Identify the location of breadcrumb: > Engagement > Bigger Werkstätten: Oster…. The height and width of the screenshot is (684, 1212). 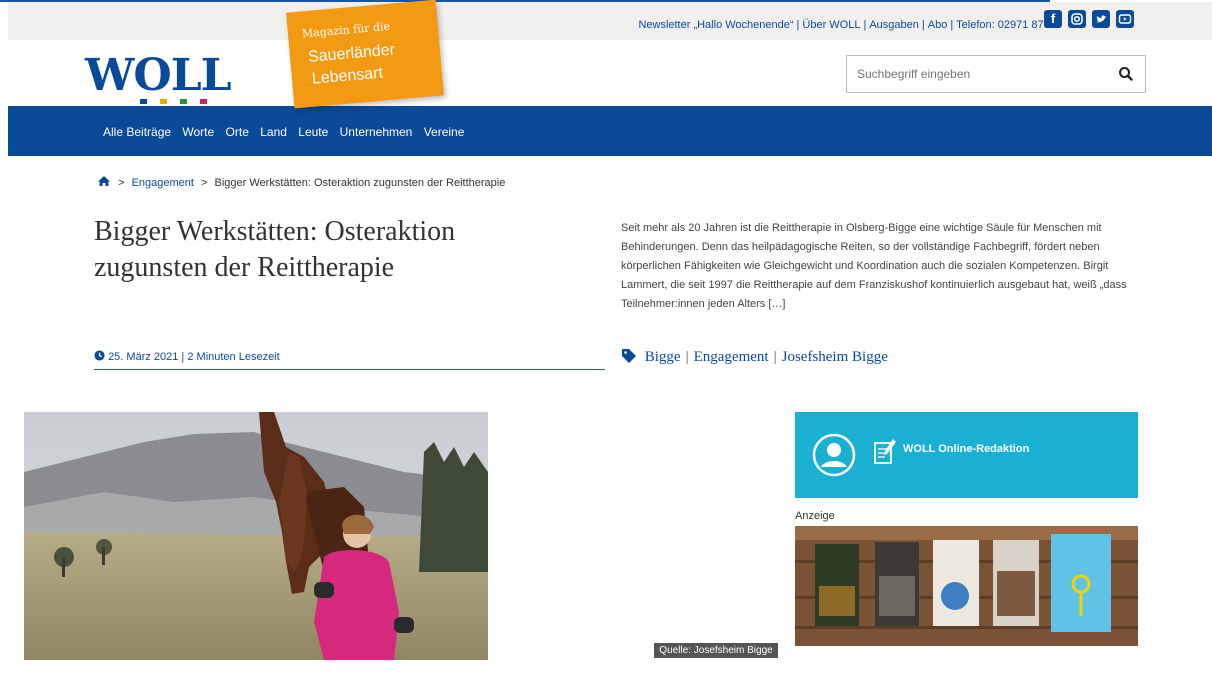
(301, 182).